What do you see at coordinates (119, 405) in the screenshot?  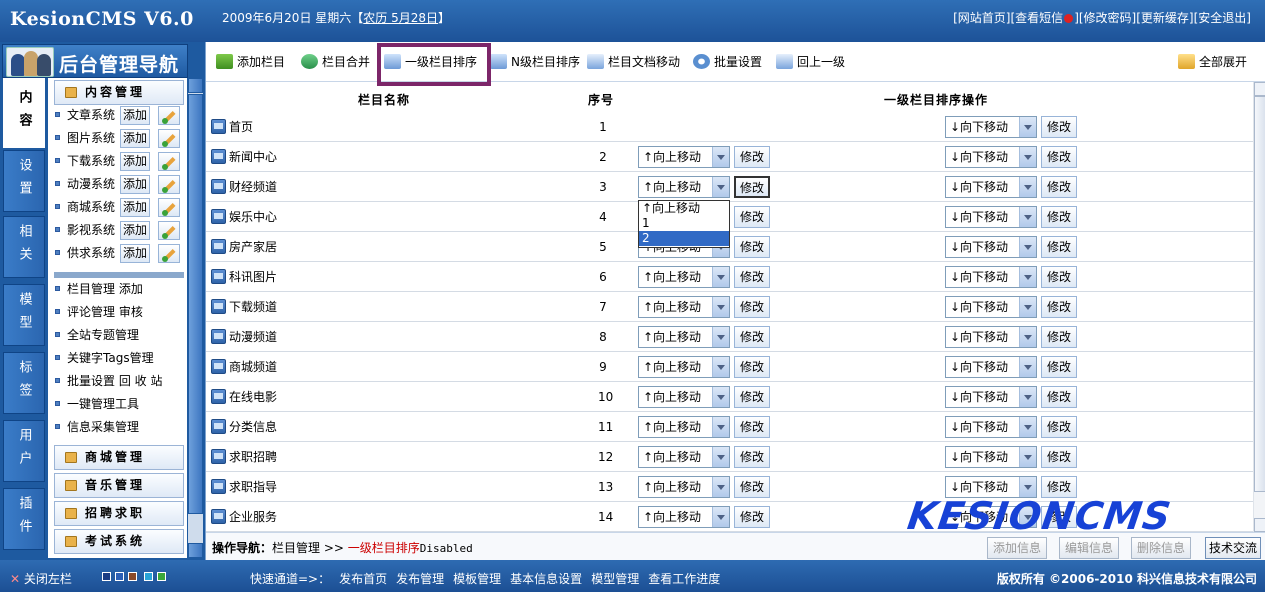 I see `link-one-click-tools: 一键管理工具` at bounding box center [119, 405].